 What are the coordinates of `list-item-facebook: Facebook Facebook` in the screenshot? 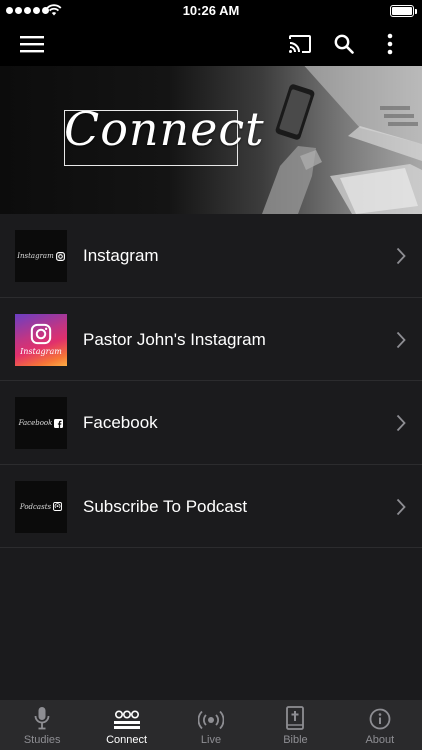 It's located at (211, 423).